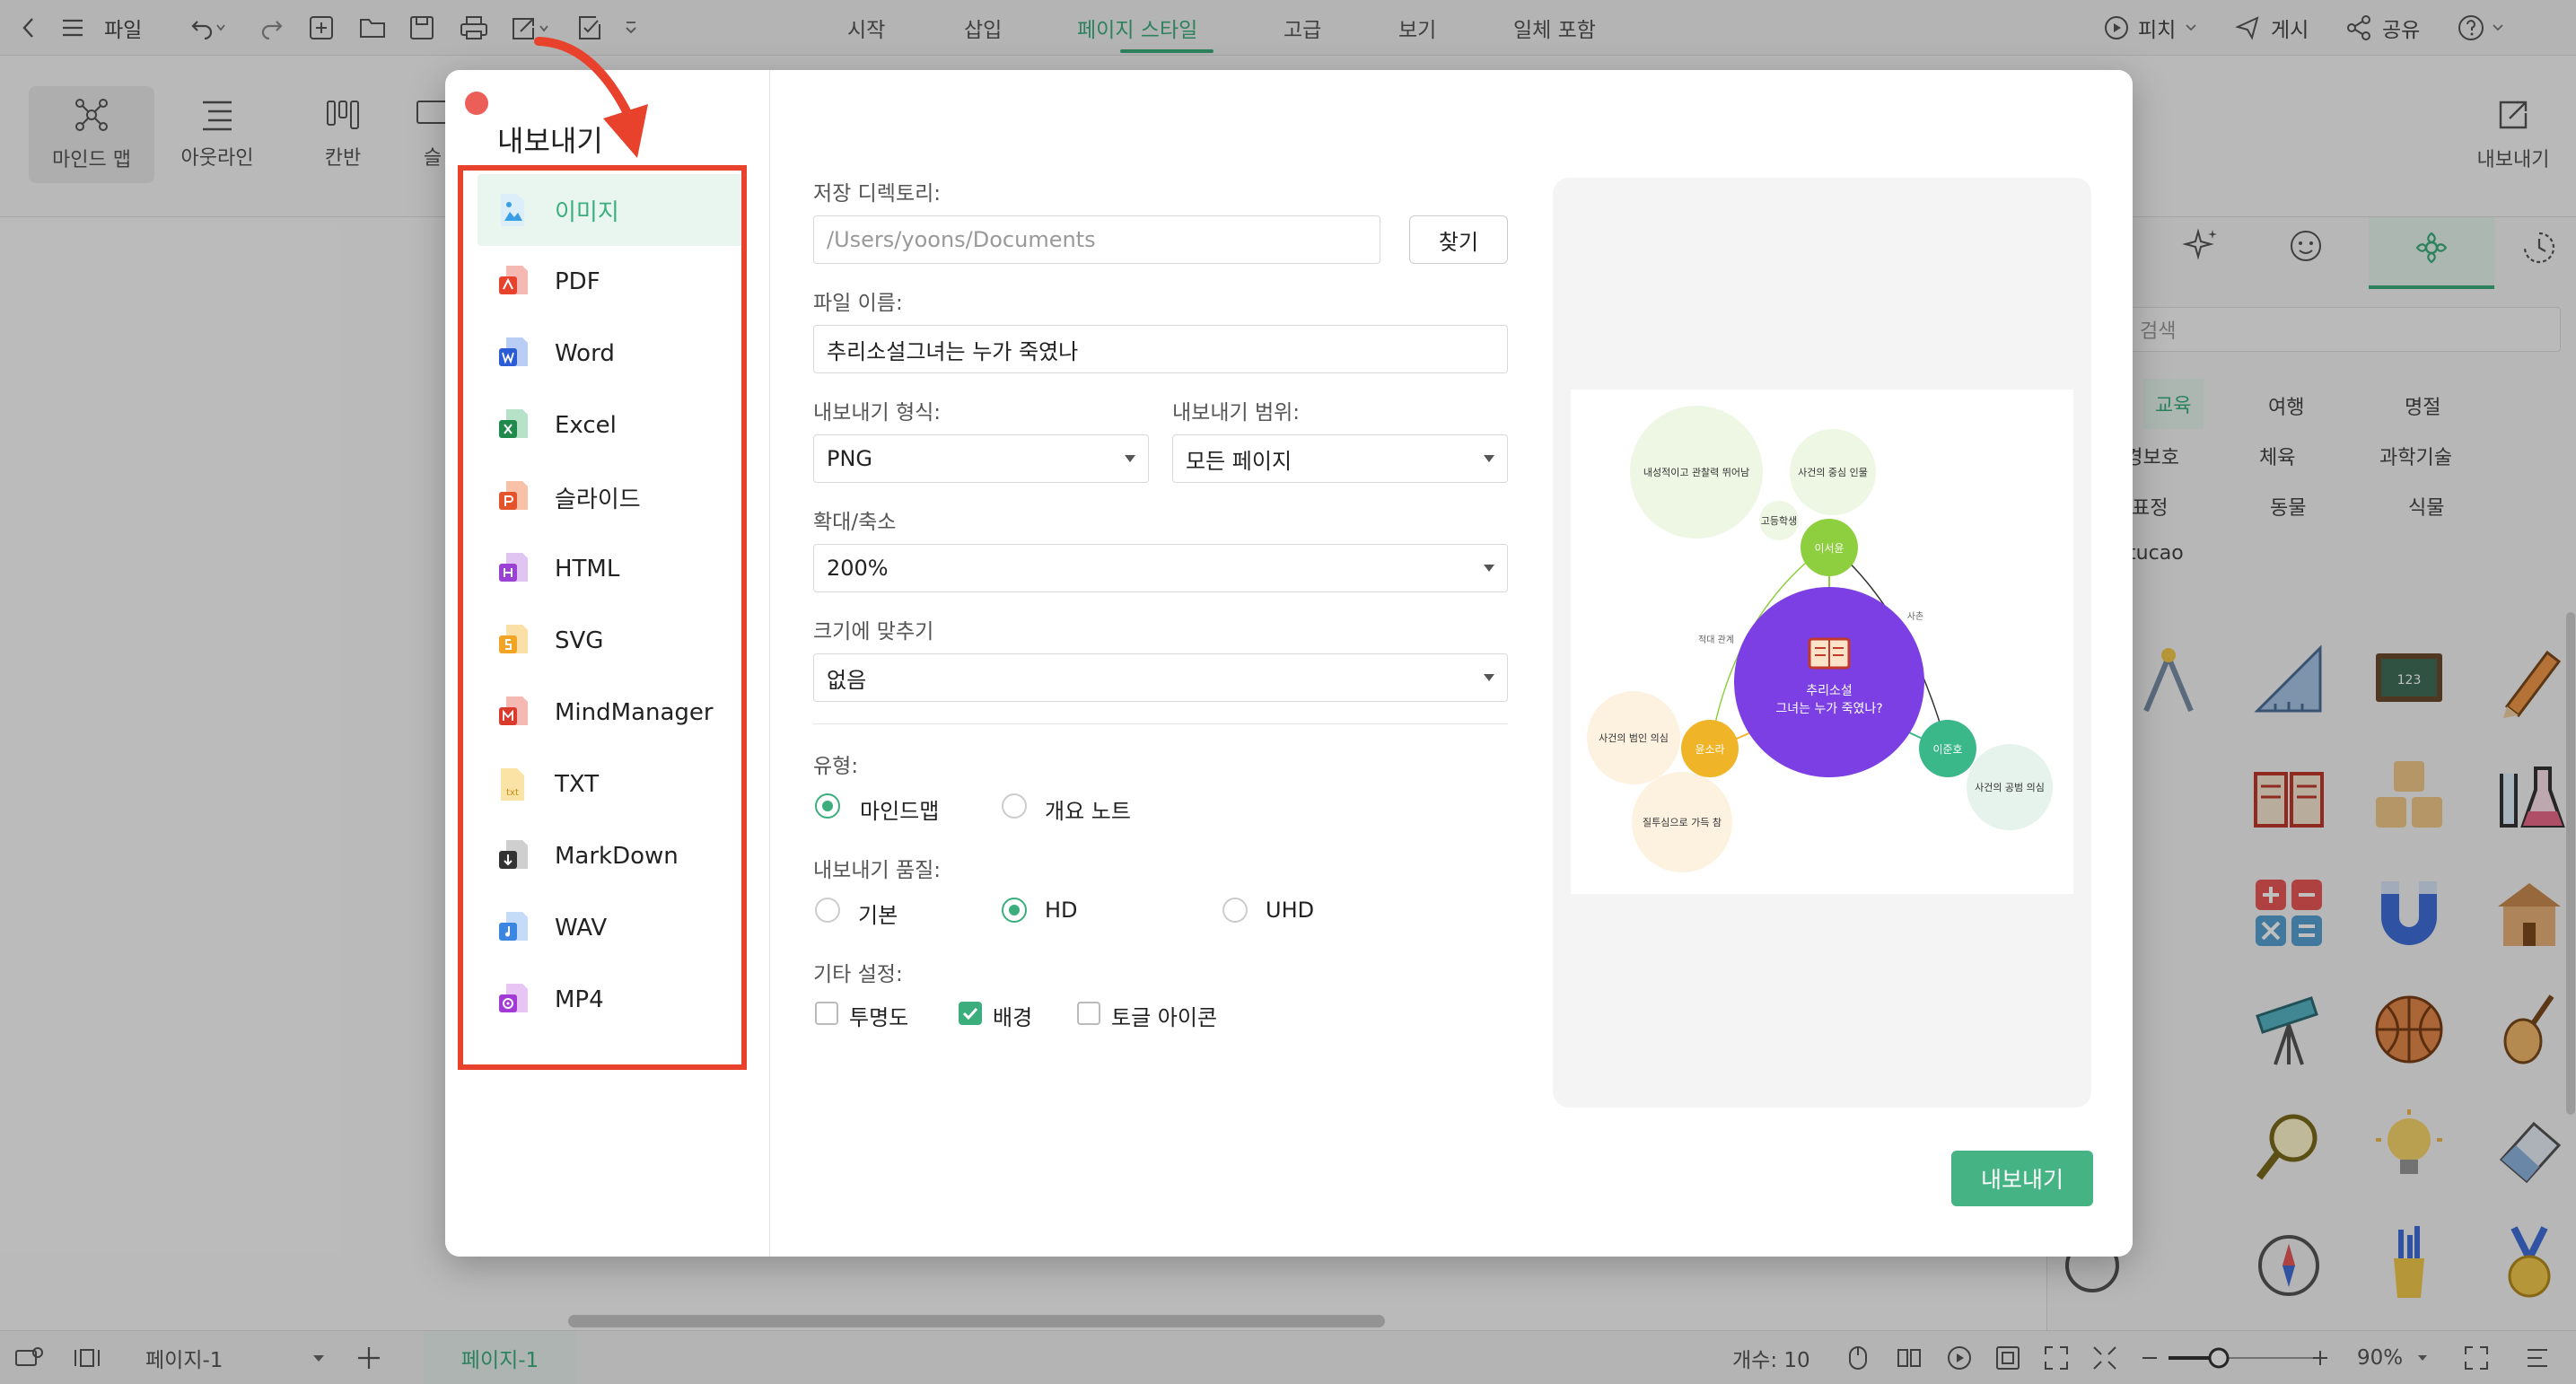 The height and width of the screenshot is (1384, 2576). What do you see at coordinates (1696, 472) in the screenshot?
I see `leaf-label: 내성적이고 관찰력 뛰어남` at bounding box center [1696, 472].